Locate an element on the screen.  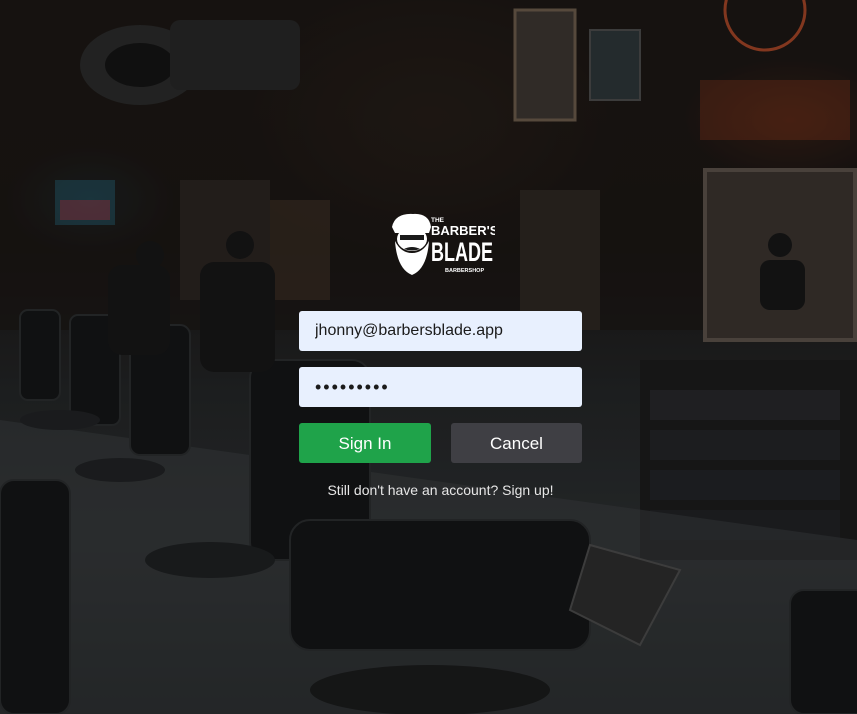
logo-line4: BARBERSHOP is located at coordinates (464, 271).